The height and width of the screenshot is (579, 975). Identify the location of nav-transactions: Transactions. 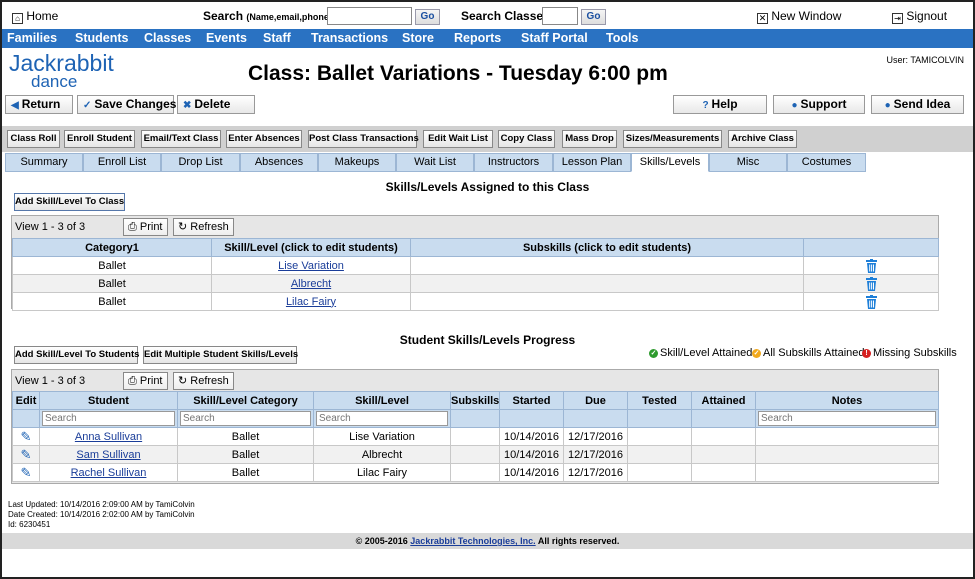
(349, 38).